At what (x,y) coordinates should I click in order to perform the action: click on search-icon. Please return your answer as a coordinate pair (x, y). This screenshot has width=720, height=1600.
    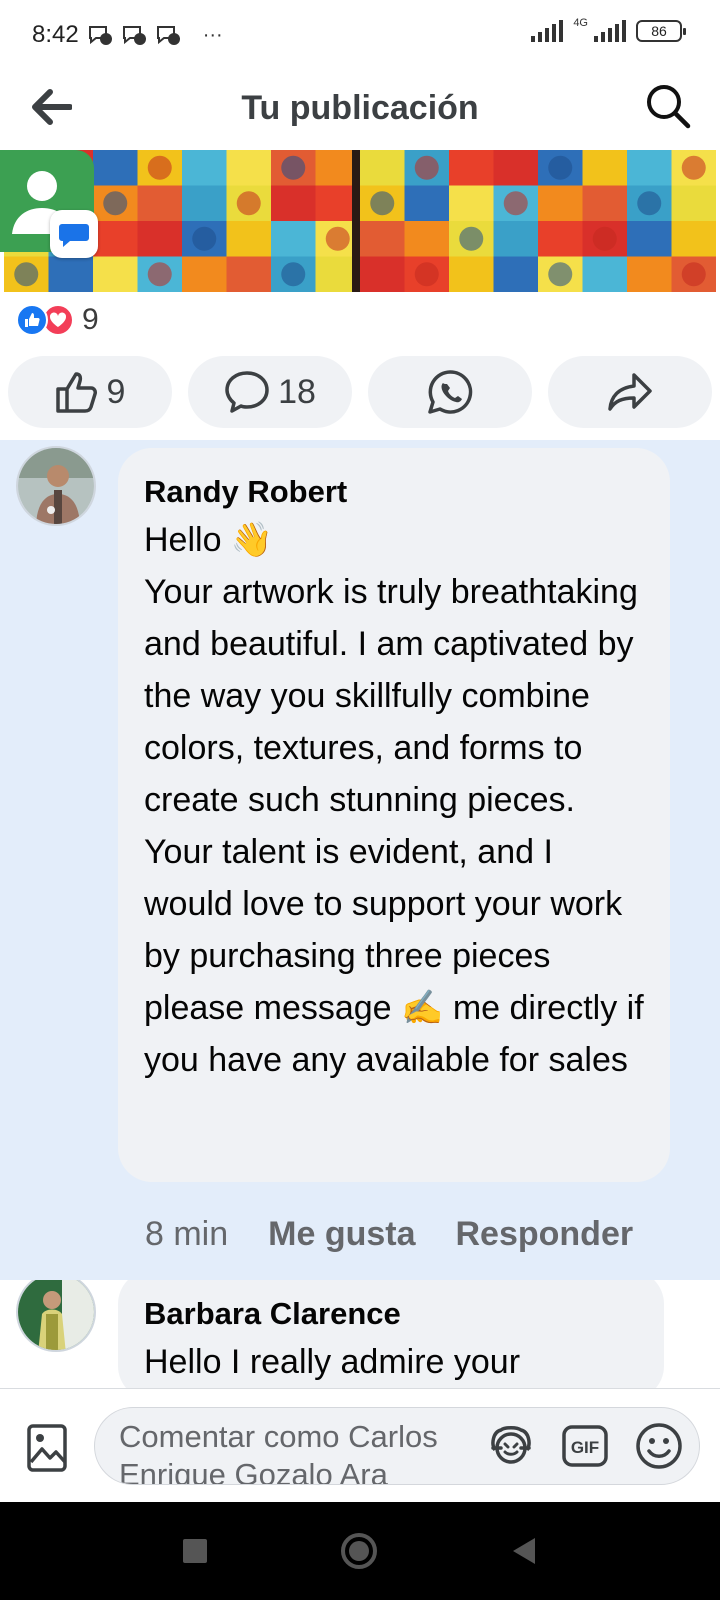
    Looking at the image, I should click on (669, 107).